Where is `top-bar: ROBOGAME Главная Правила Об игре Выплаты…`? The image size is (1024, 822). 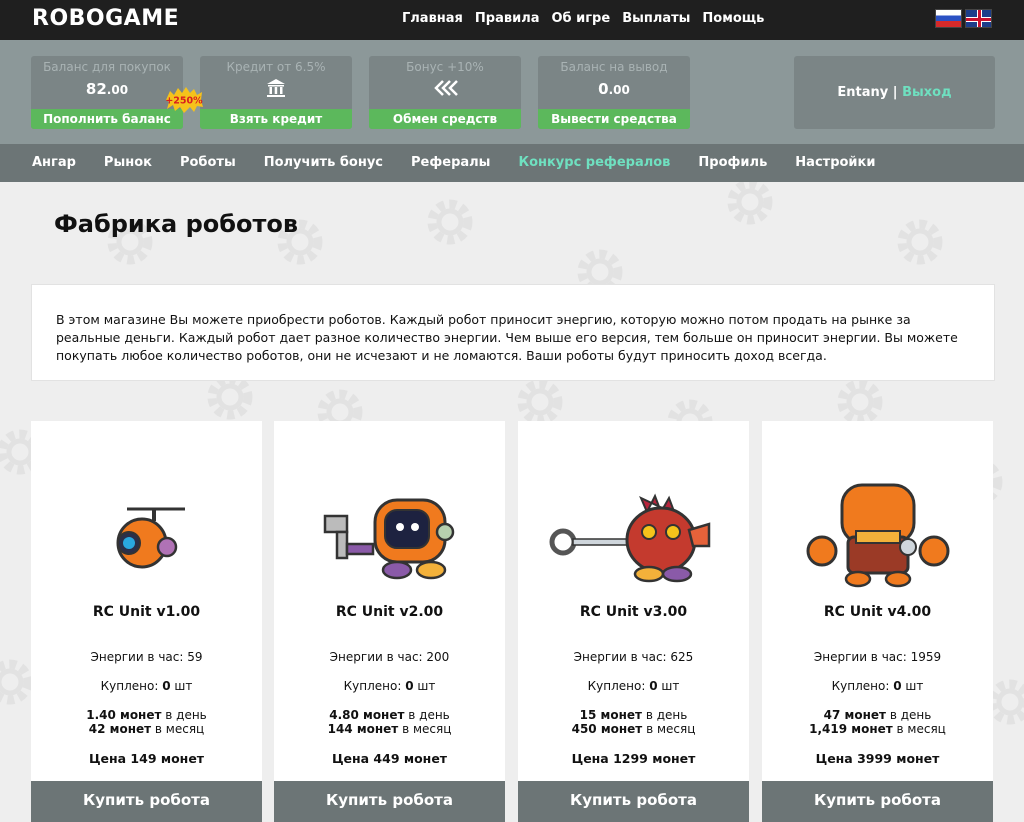
top-bar: ROBOGAME Главная Правила Об игре Выплаты… is located at coordinates (512, 20).